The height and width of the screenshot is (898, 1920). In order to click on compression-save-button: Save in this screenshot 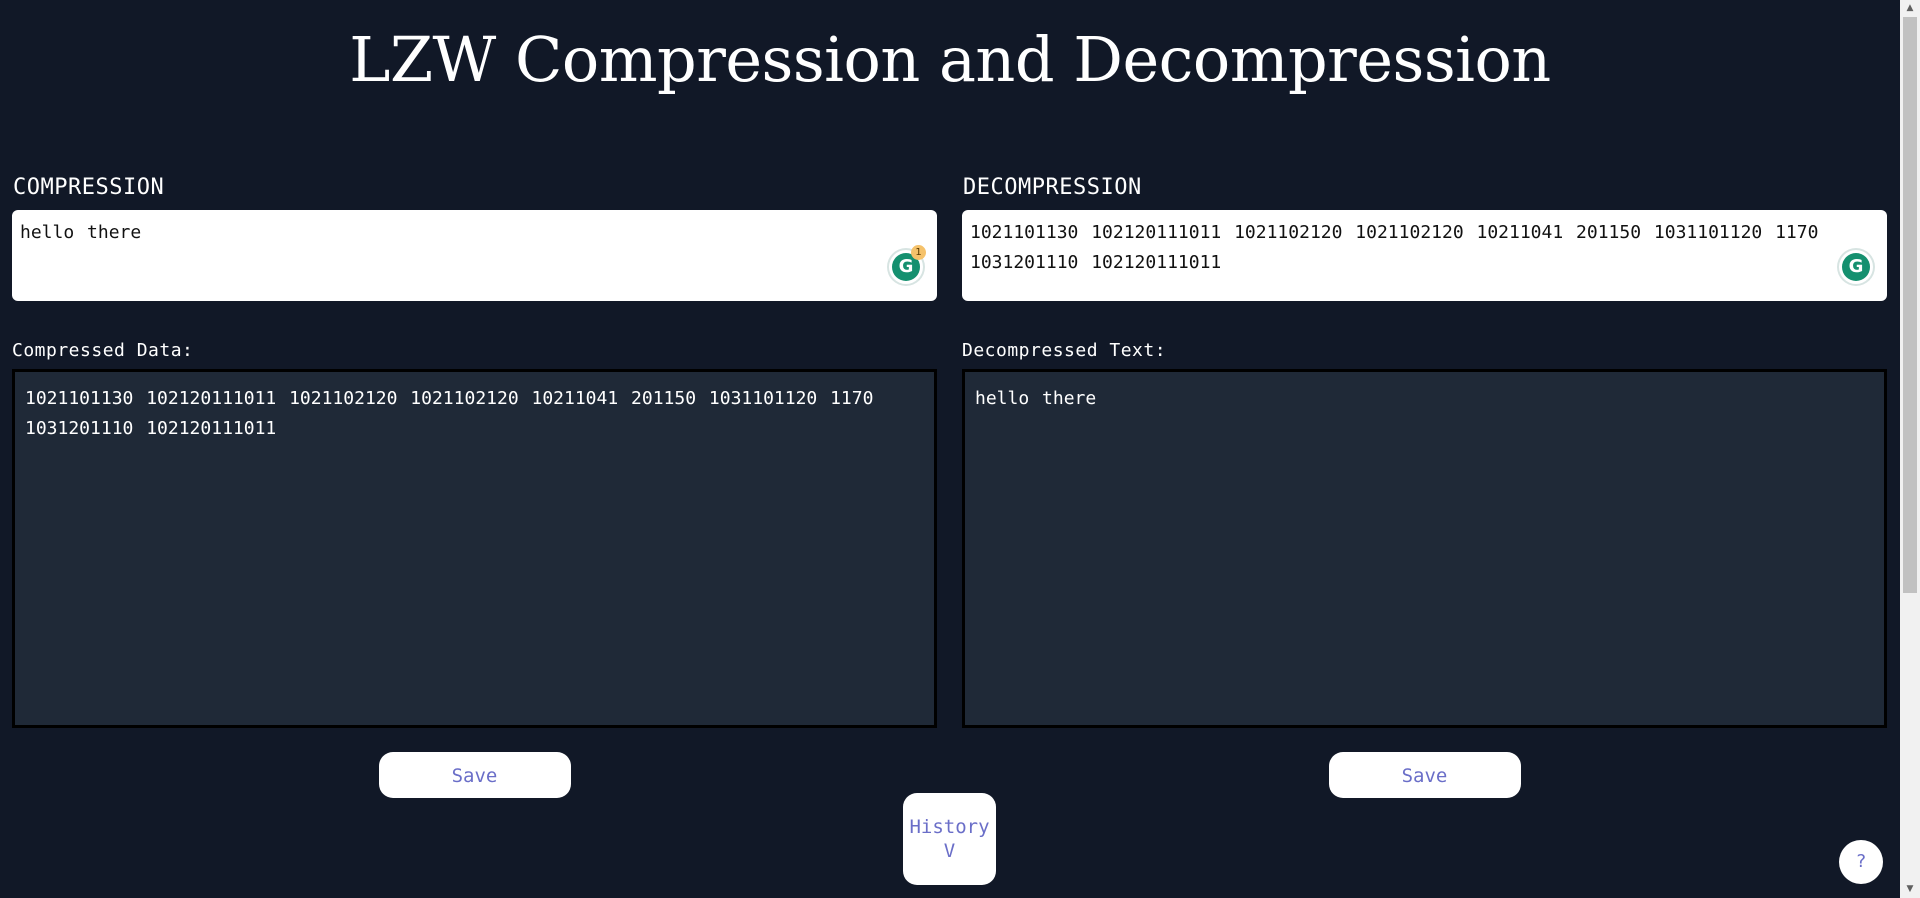, I will do `click(474, 775)`.